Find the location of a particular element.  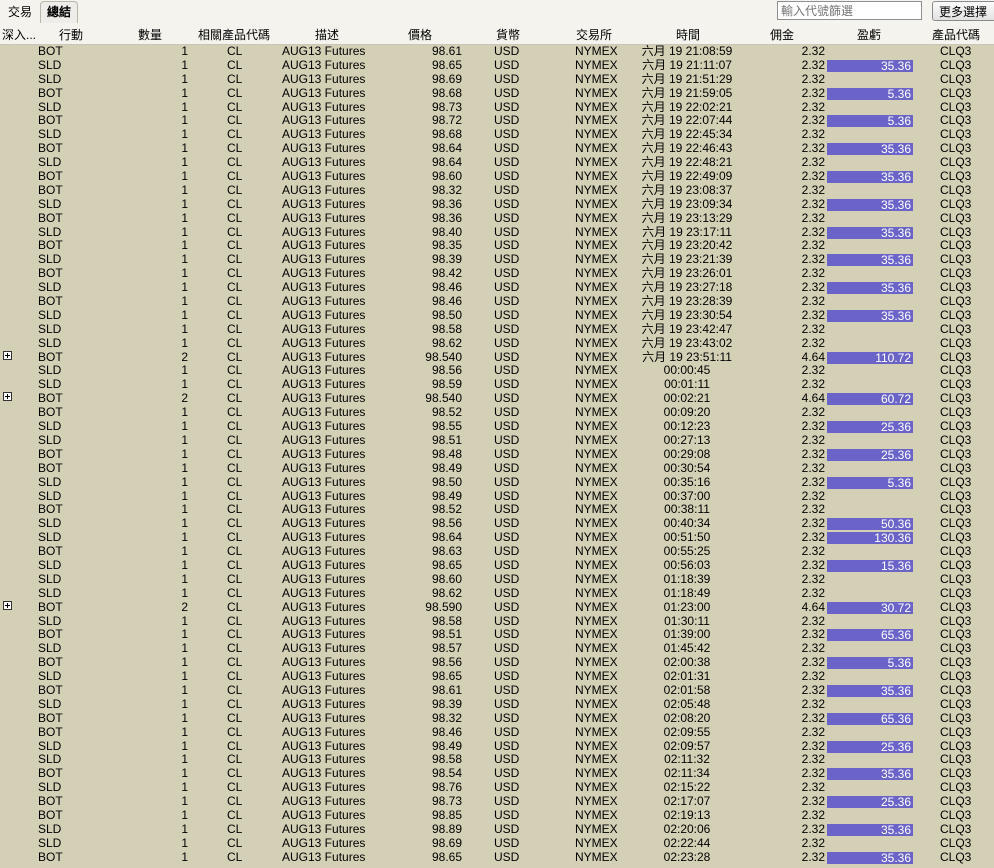

column-header-underlying: 相關產品代碼 is located at coordinates (234, 34).